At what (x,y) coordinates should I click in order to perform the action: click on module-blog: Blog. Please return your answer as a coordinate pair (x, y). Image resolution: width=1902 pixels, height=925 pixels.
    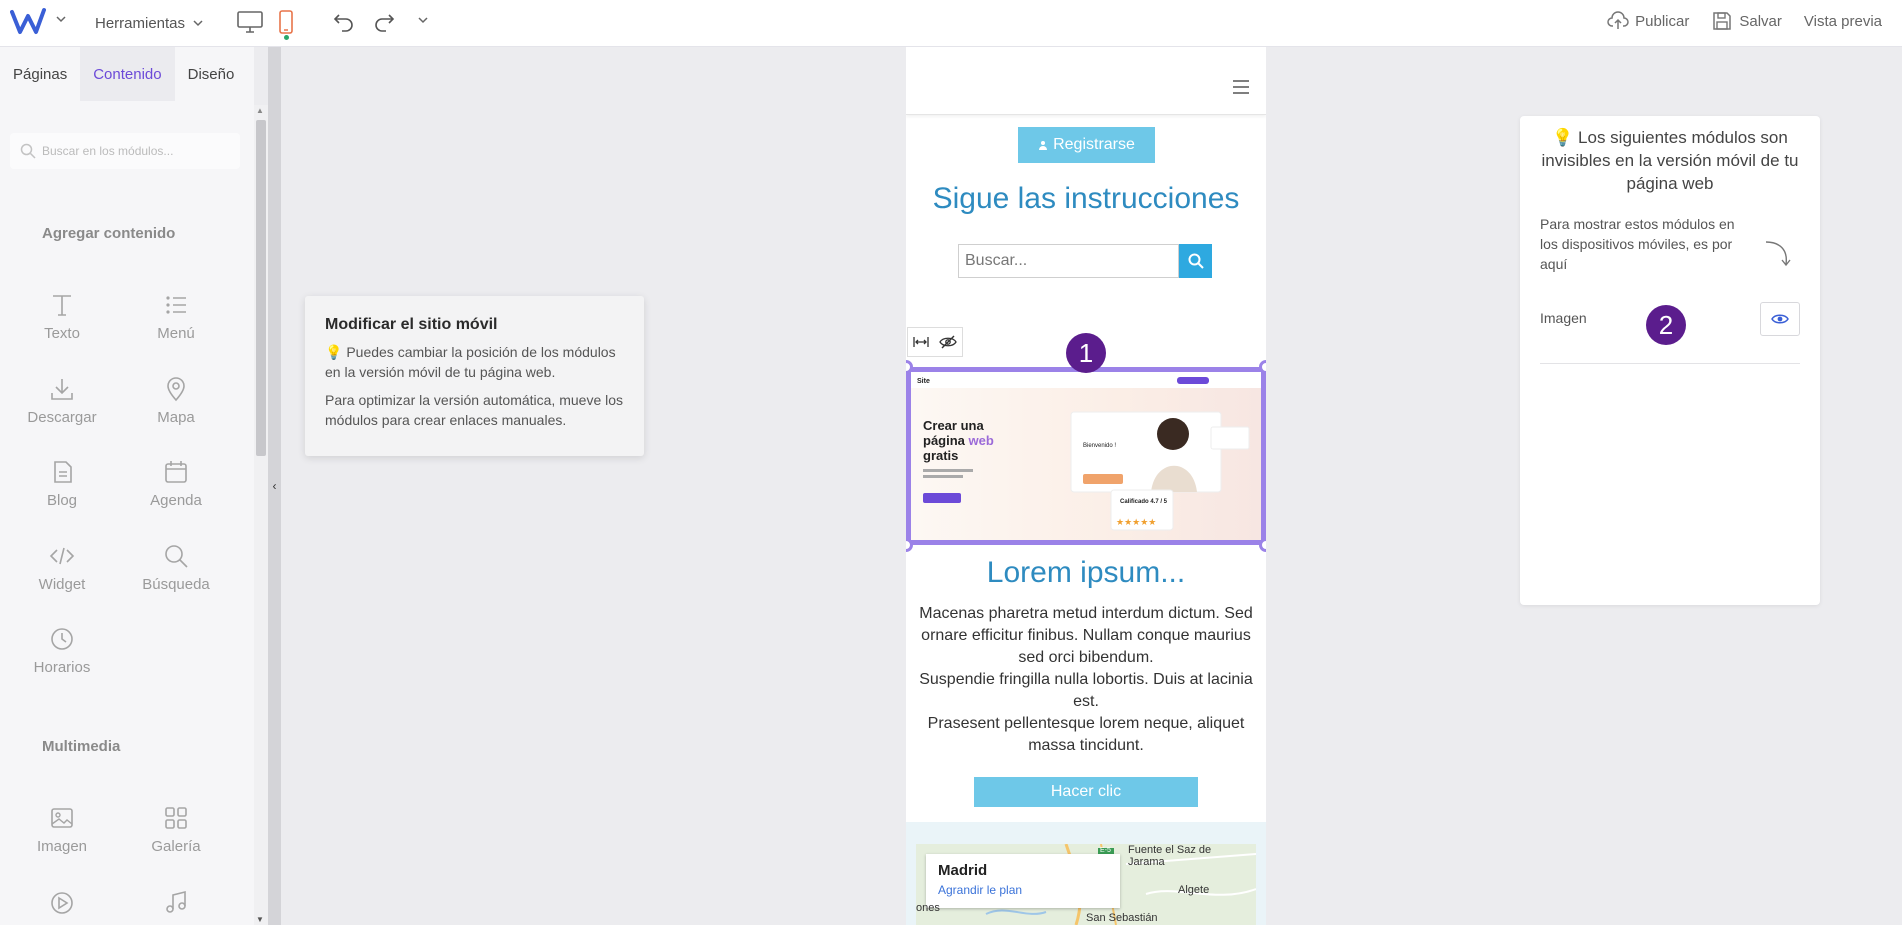
    Looking at the image, I should click on (62, 483).